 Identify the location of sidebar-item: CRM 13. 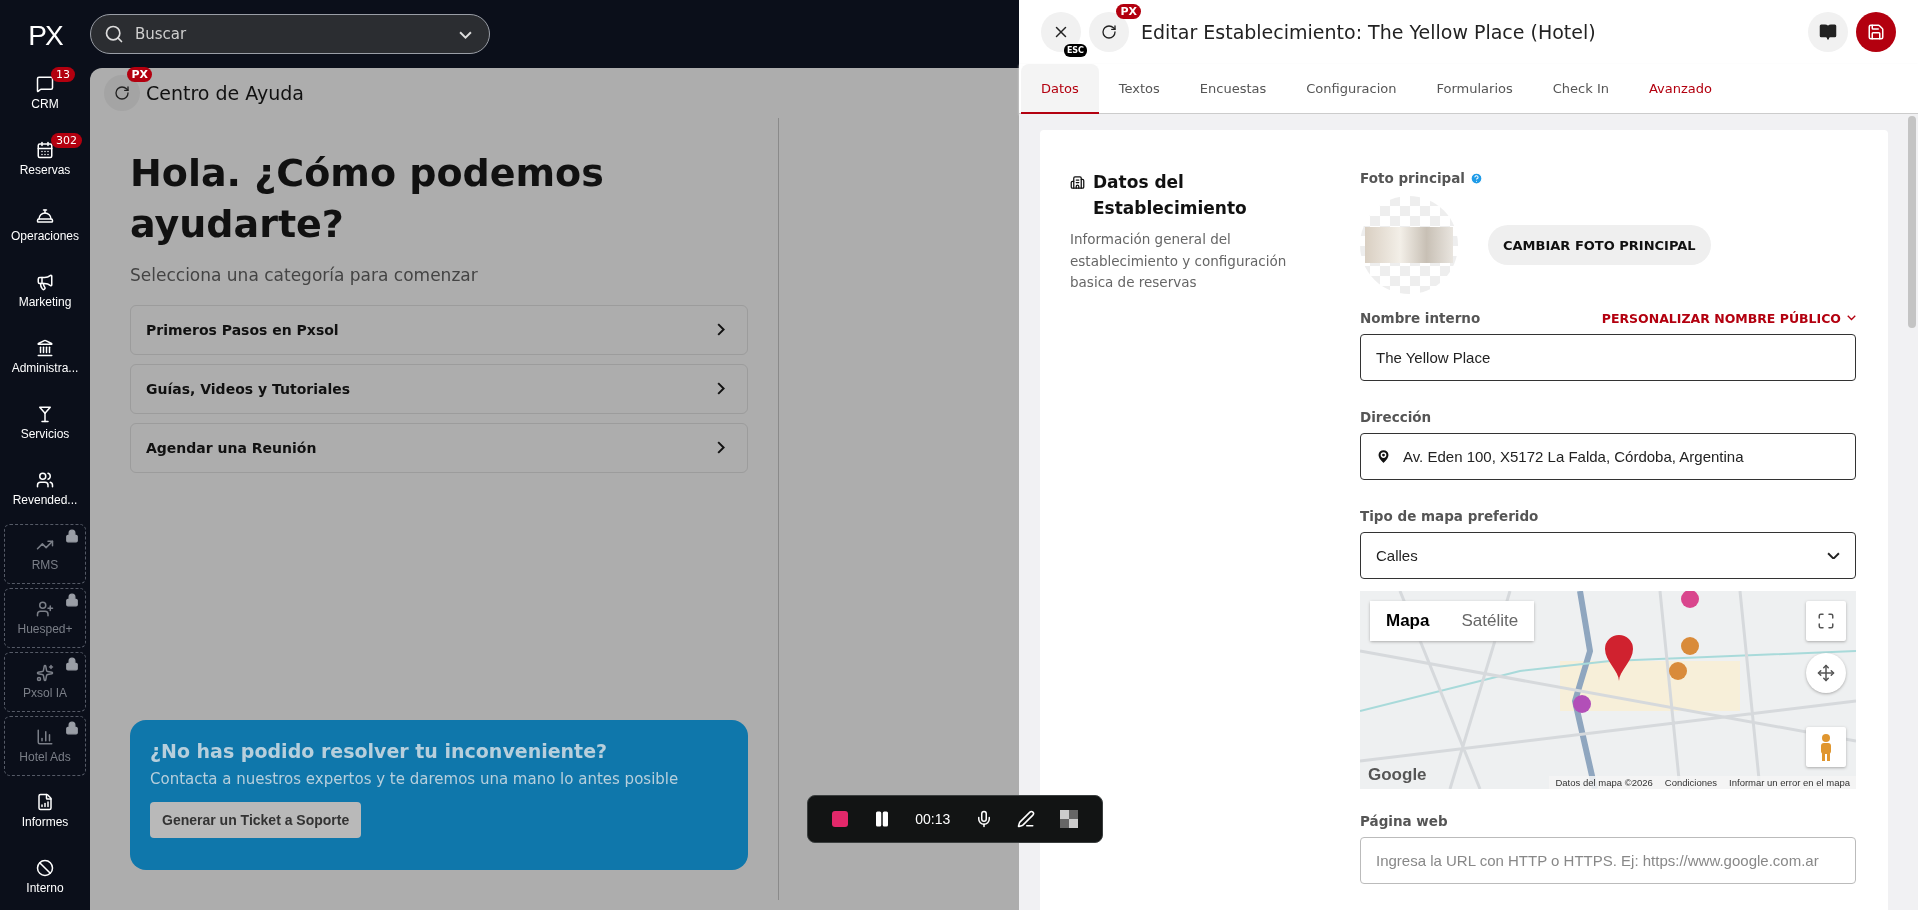
(45, 93).